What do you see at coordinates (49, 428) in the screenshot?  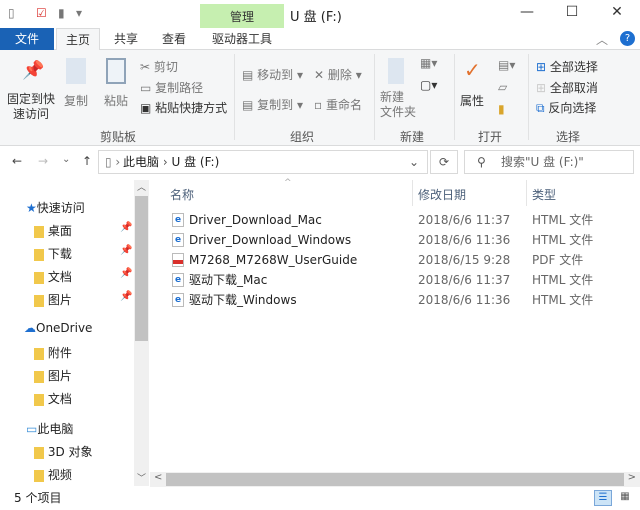 I see `nav-this-pc: ▭此电脑` at bounding box center [49, 428].